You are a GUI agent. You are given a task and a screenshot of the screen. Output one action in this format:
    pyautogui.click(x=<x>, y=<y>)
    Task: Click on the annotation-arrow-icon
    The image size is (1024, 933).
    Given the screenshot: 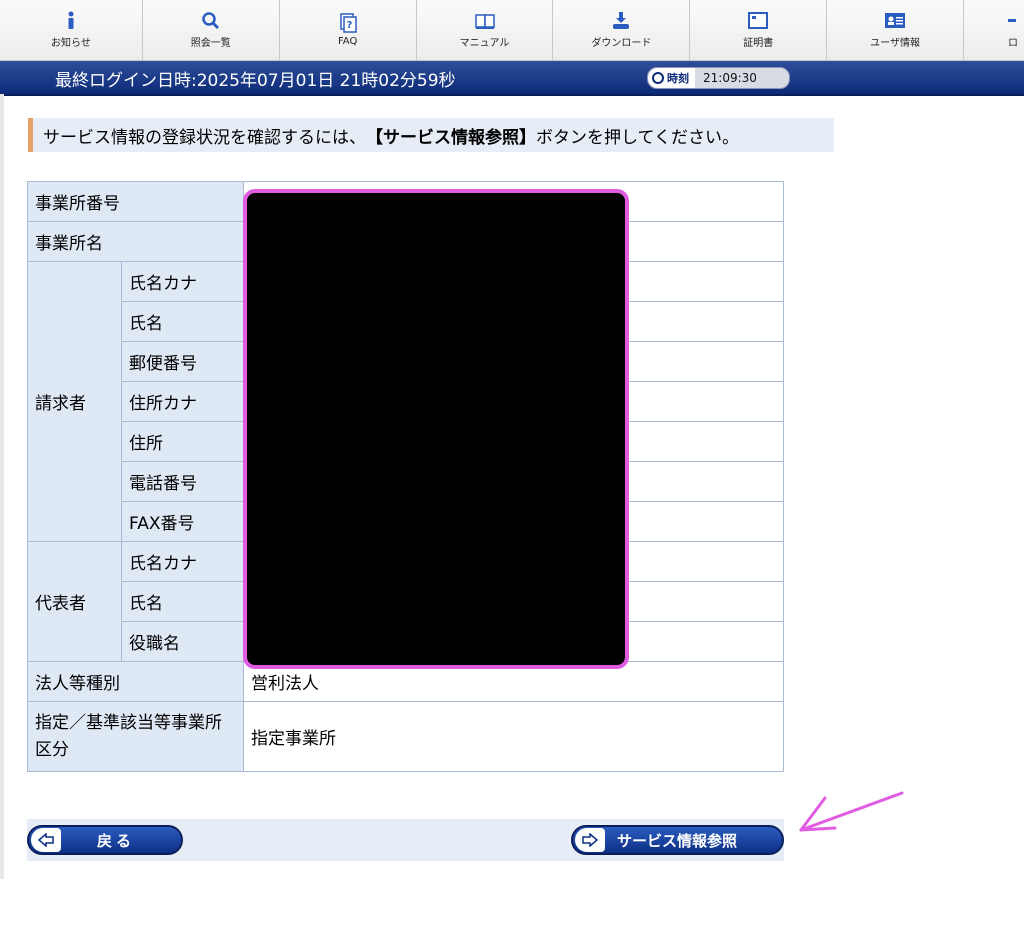 What is the action you would take?
    pyautogui.click(x=851, y=811)
    